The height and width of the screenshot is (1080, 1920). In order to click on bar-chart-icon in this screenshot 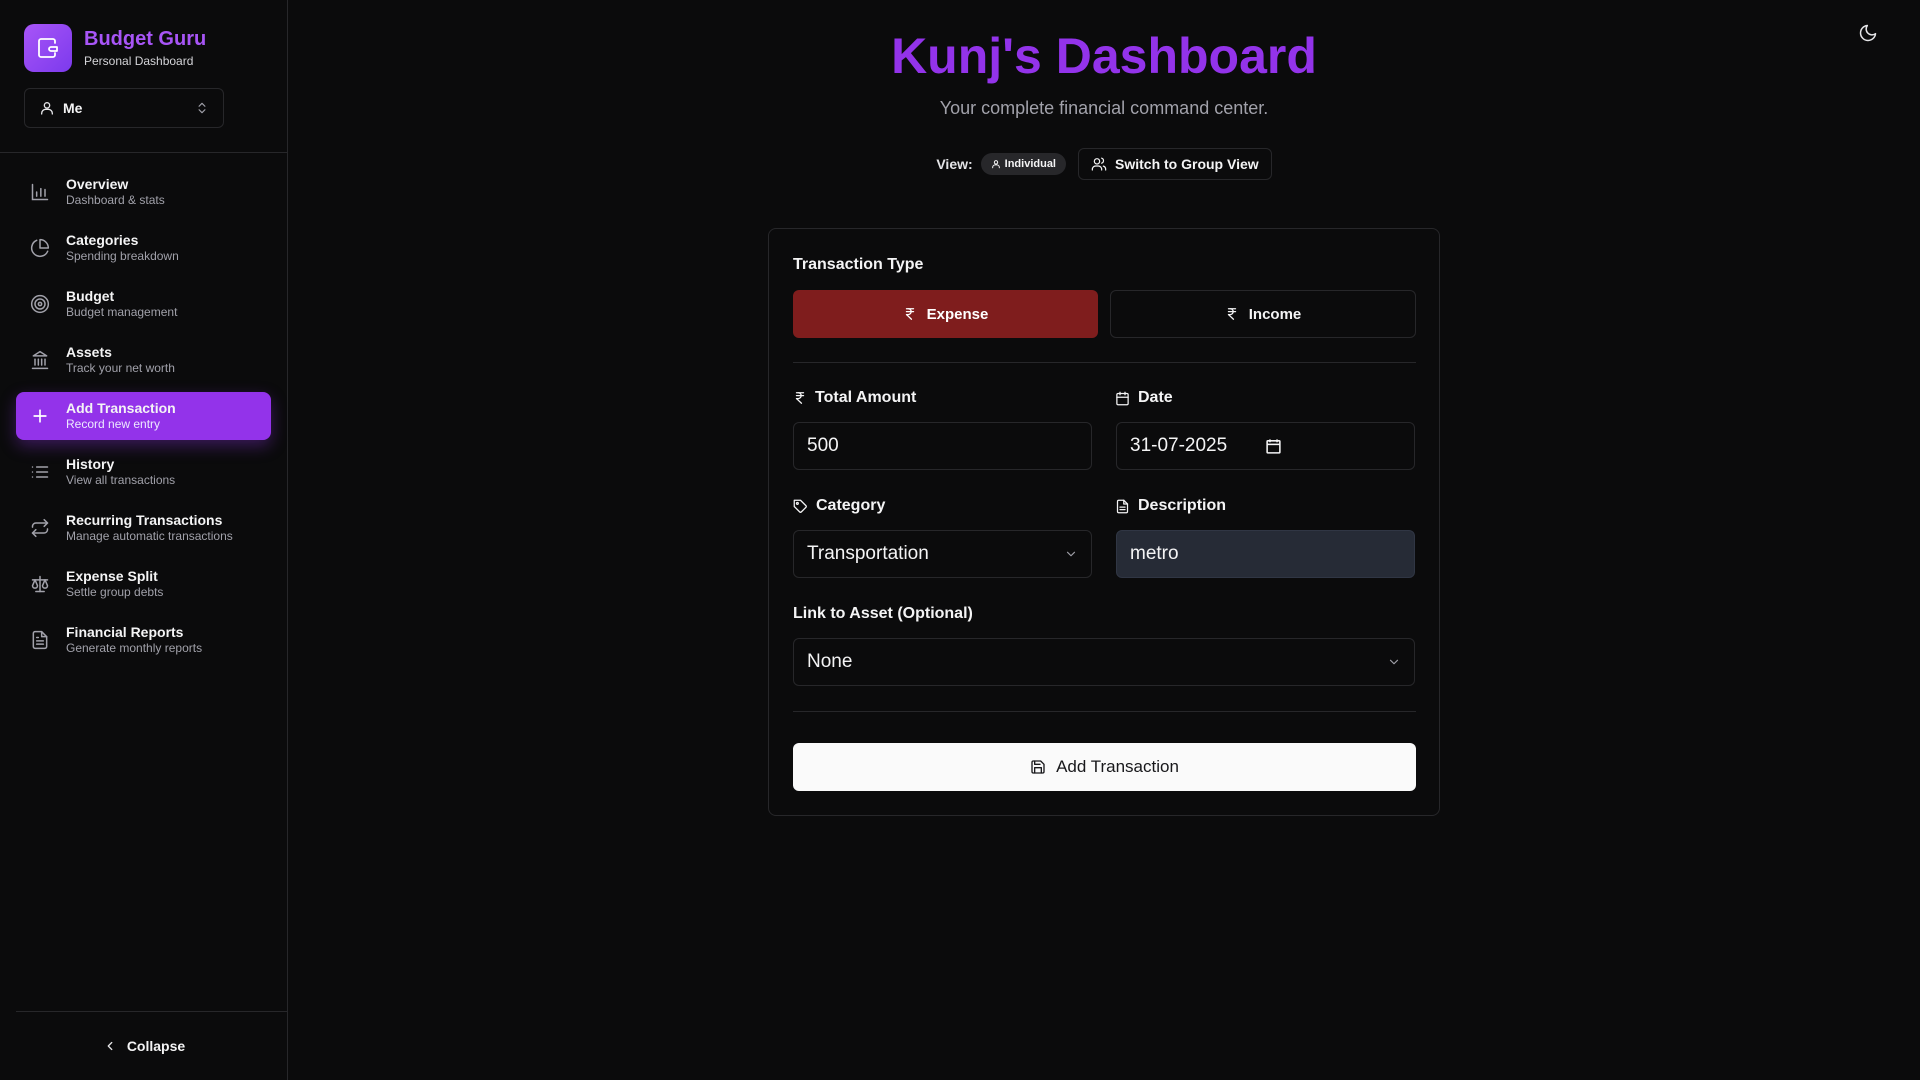, I will do `click(40, 192)`.